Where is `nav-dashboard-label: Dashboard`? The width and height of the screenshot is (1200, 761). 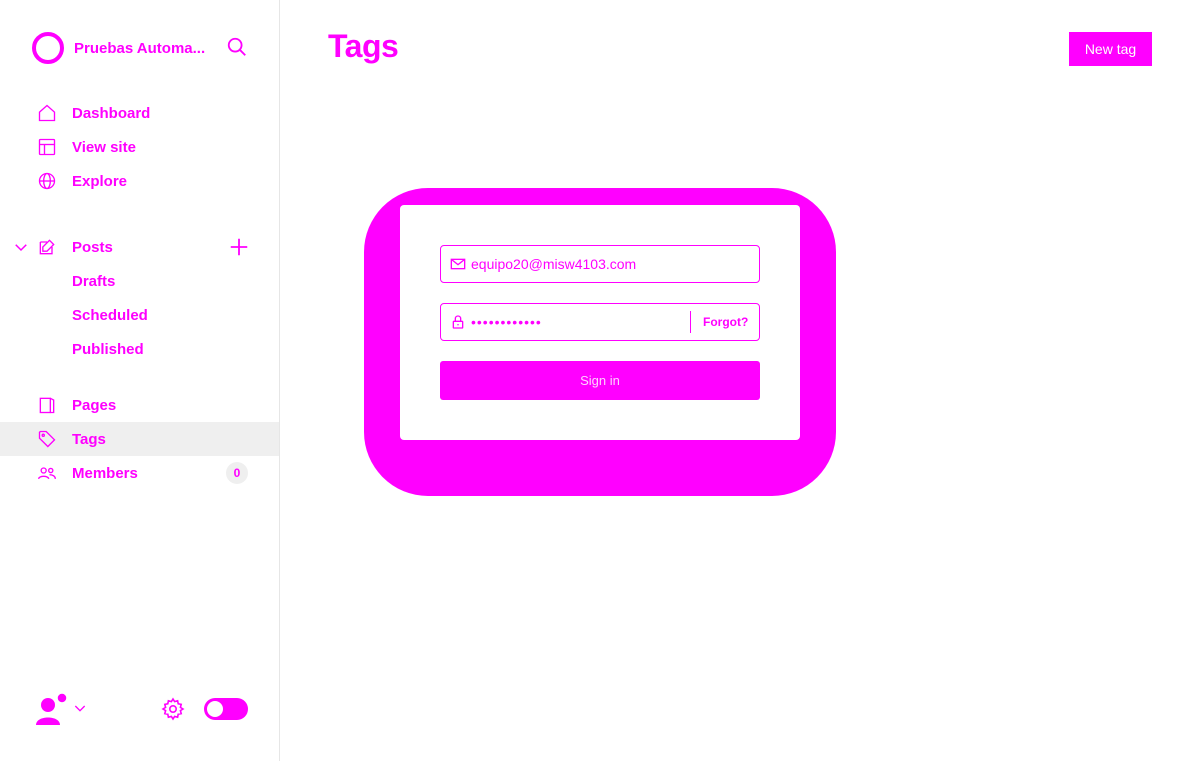 nav-dashboard-label: Dashboard is located at coordinates (111, 113).